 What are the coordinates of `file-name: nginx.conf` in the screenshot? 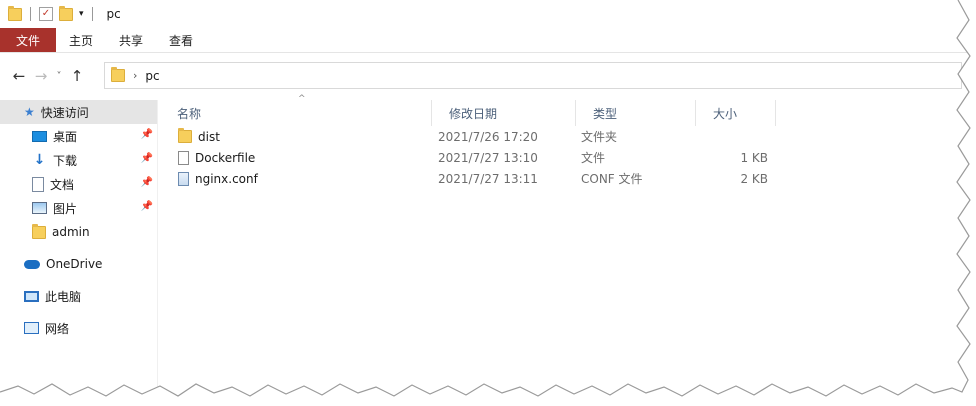 It's located at (226, 178).